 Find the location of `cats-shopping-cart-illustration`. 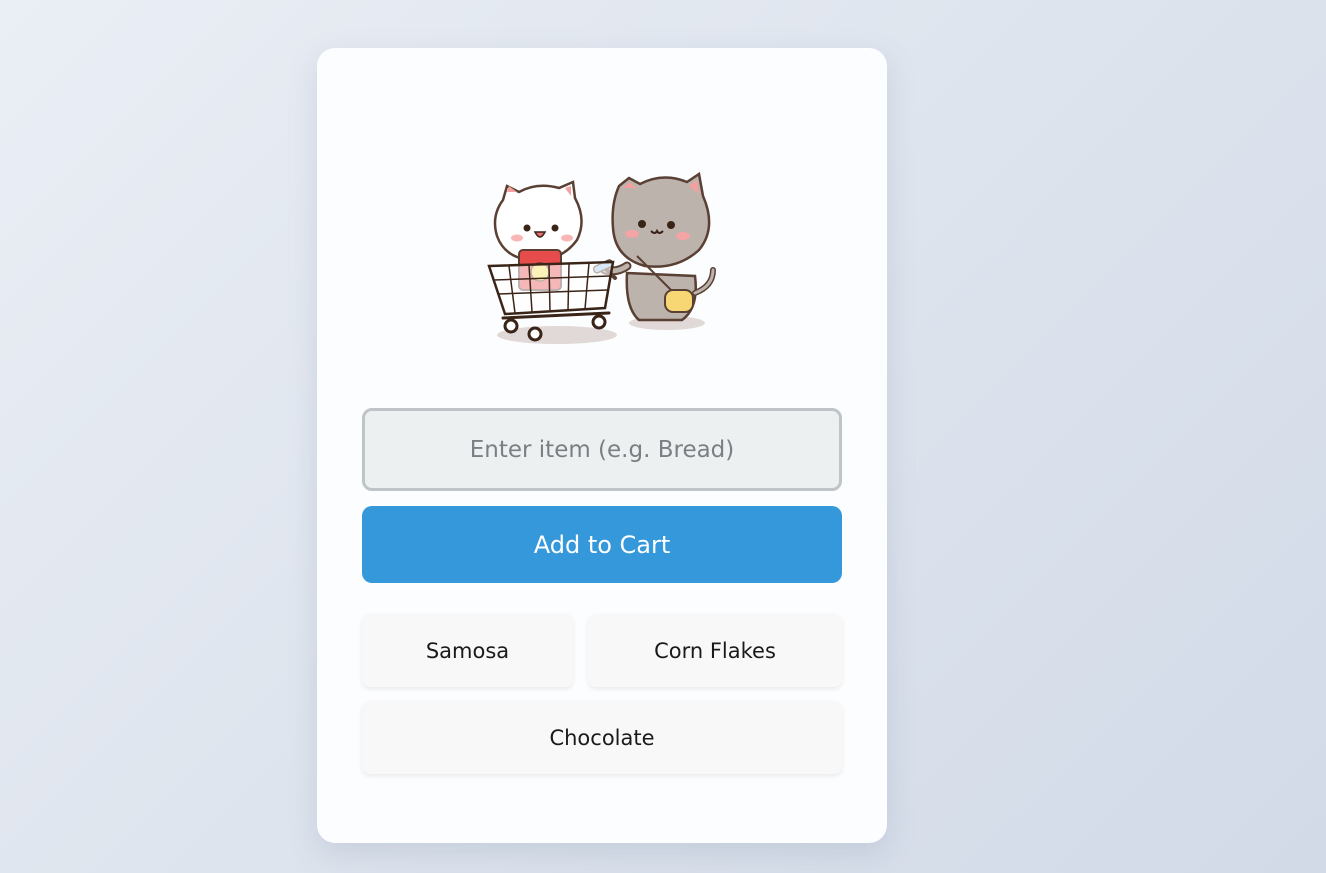

cats-shopping-cart-illustration is located at coordinates (601, 257).